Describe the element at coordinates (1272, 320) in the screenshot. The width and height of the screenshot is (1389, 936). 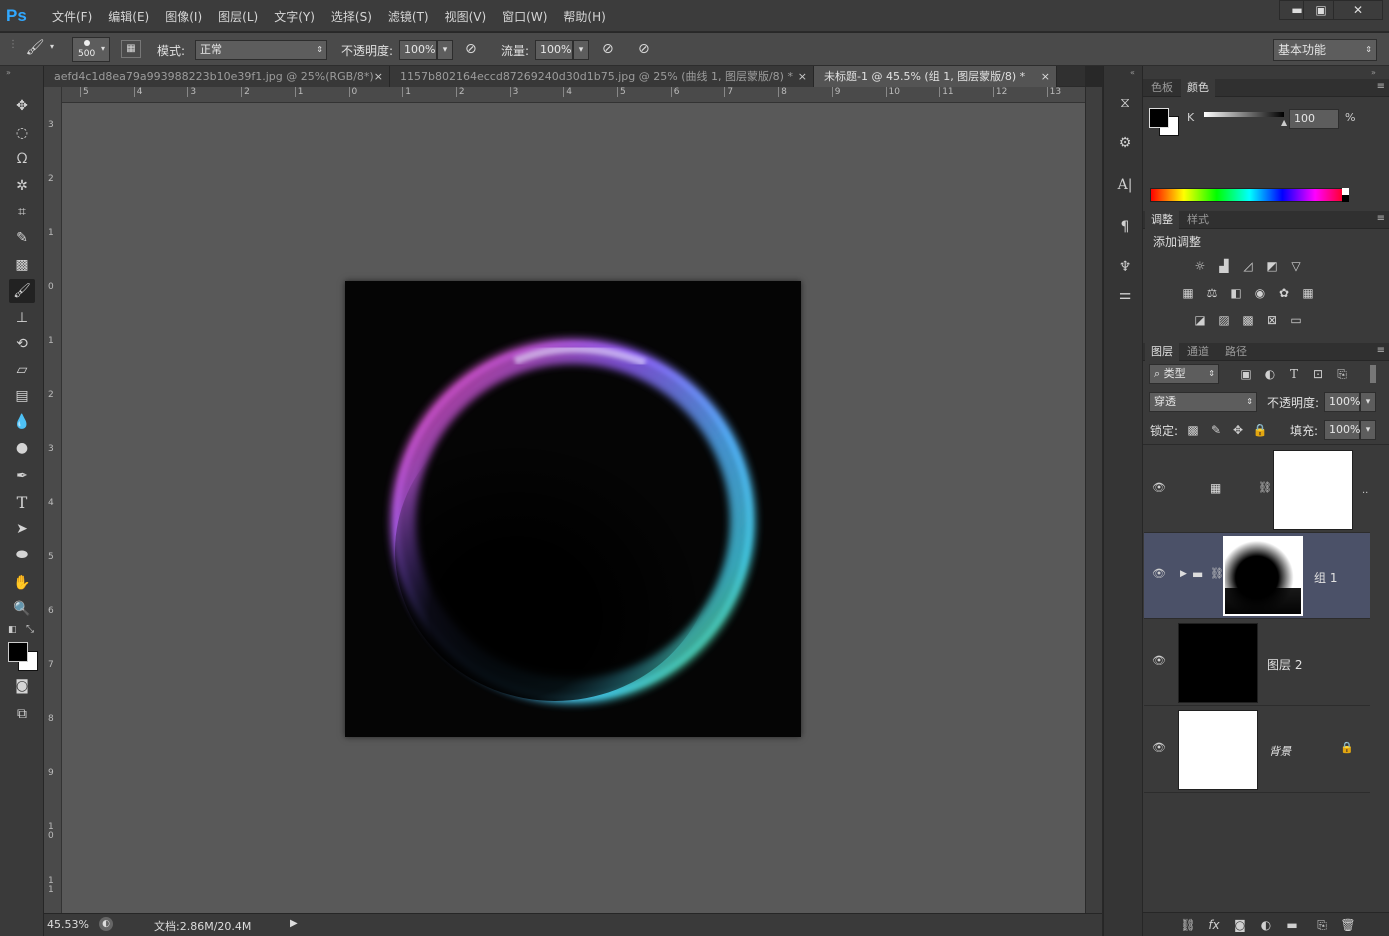
I see `selective-color-icon: ⊠` at that location.